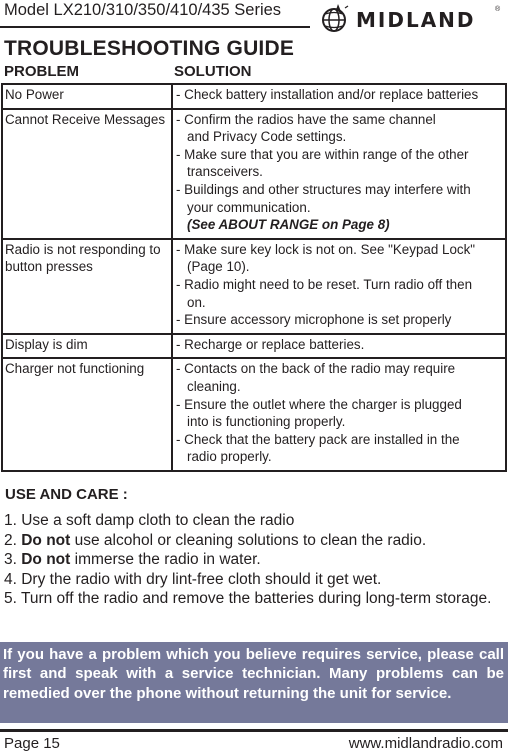 Image resolution: width=508 pixels, height=754 pixels. Describe the element at coordinates (155, 27) in the screenshot. I see `header-rule` at that location.